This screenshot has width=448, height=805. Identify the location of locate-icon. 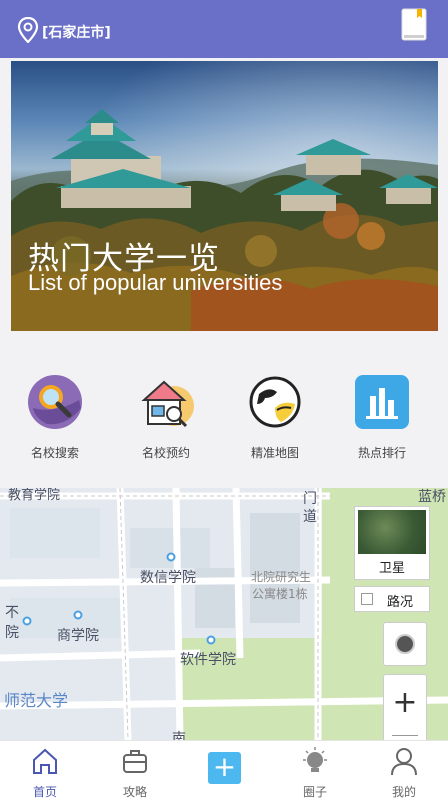
(405, 644).